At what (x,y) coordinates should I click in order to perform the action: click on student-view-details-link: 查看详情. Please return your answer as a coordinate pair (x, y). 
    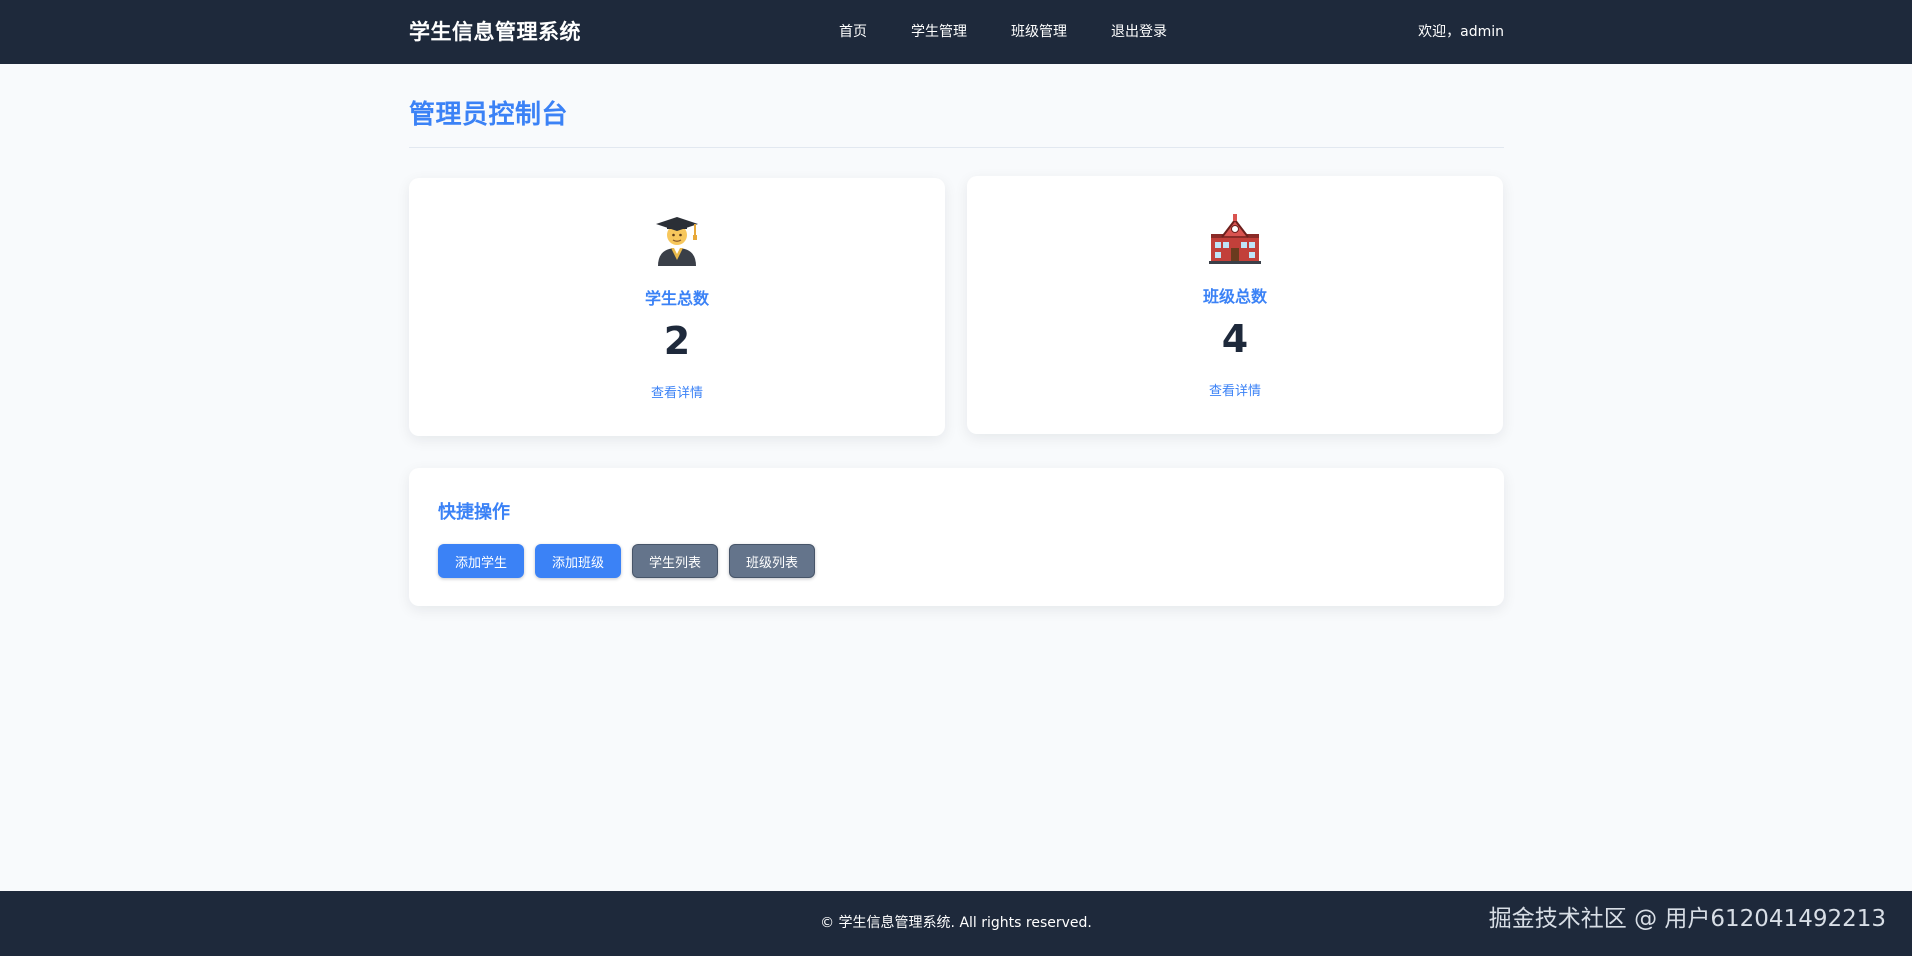
    Looking at the image, I should click on (677, 391).